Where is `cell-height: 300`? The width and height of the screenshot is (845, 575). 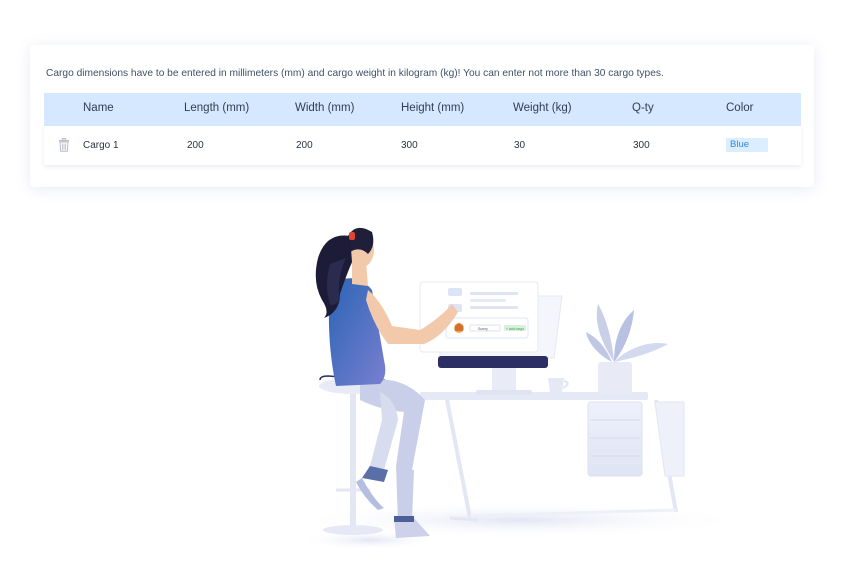 cell-height: 300 is located at coordinates (409, 145).